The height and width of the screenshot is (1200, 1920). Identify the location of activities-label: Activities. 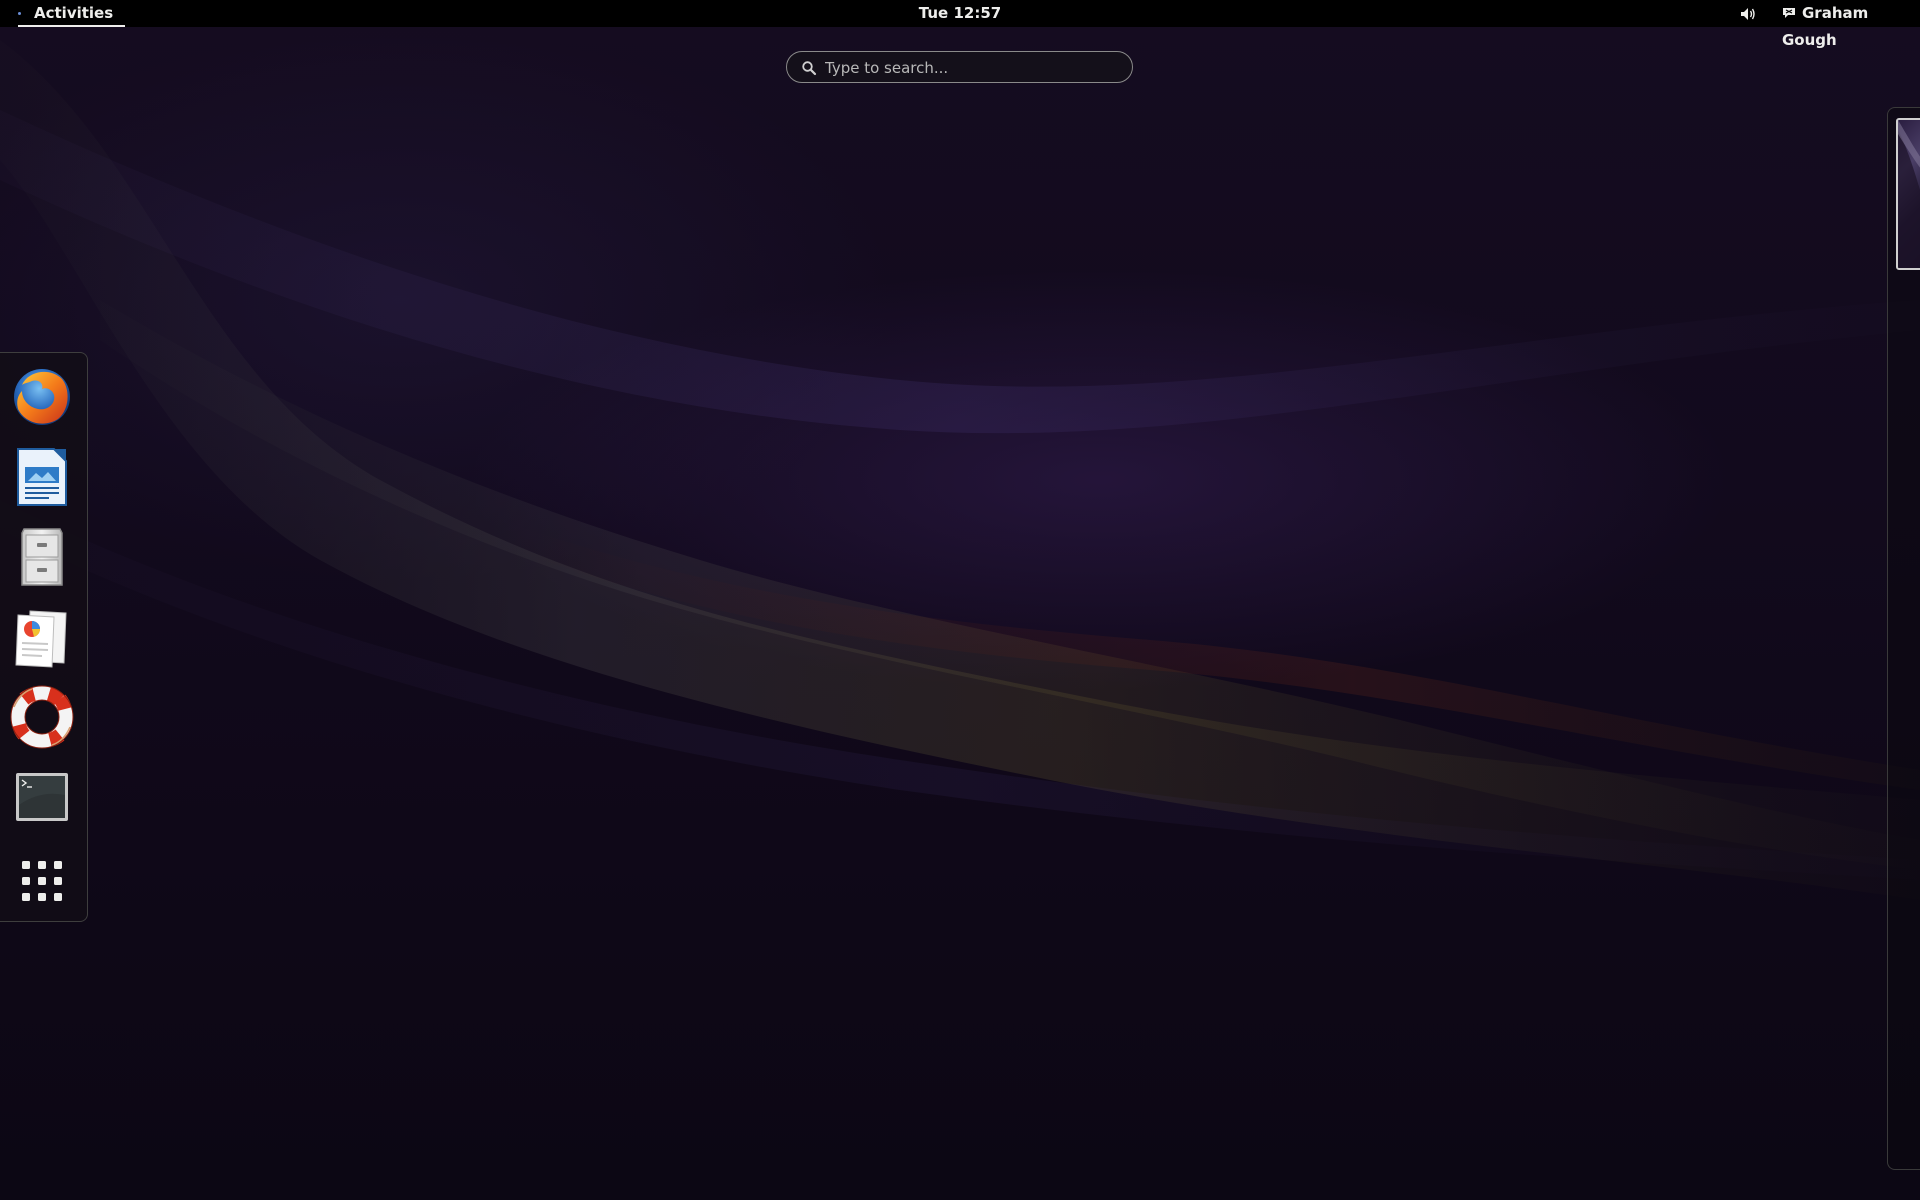
(74, 13).